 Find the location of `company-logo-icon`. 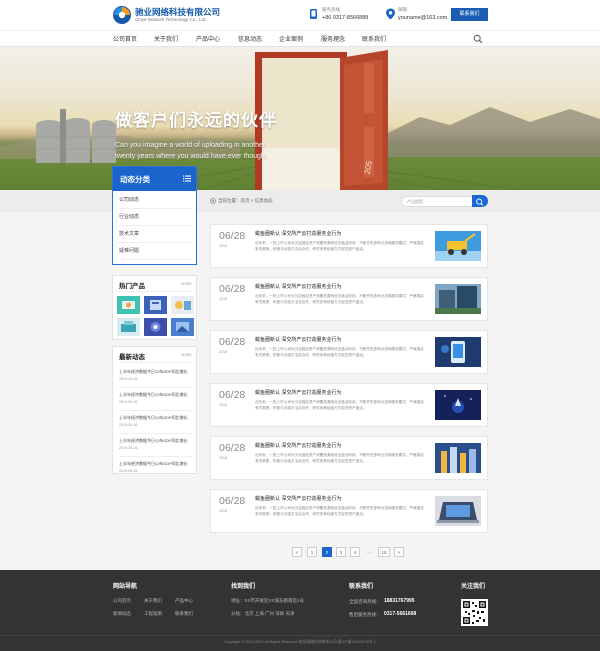

company-logo-icon is located at coordinates (122, 15).